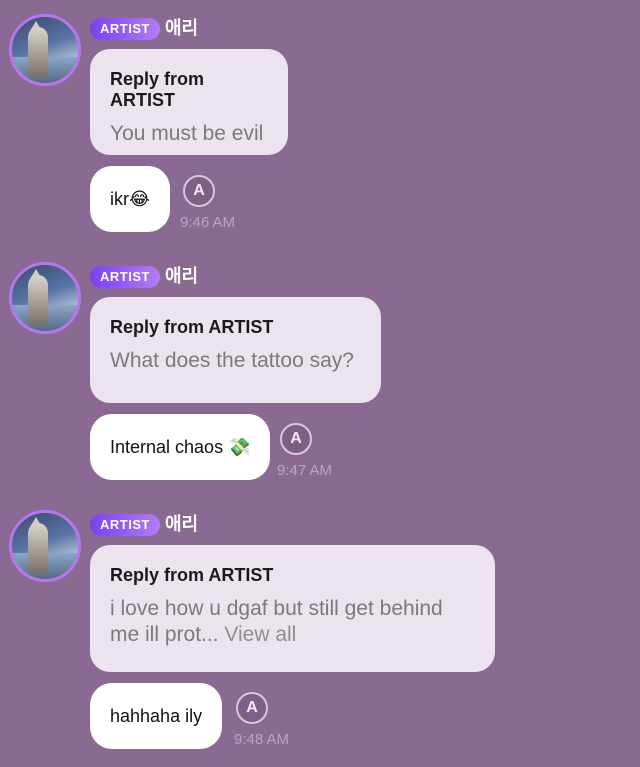  Describe the element at coordinates (187, 133) in the screenshot. I see `reply-text: You must be evil` at that location.